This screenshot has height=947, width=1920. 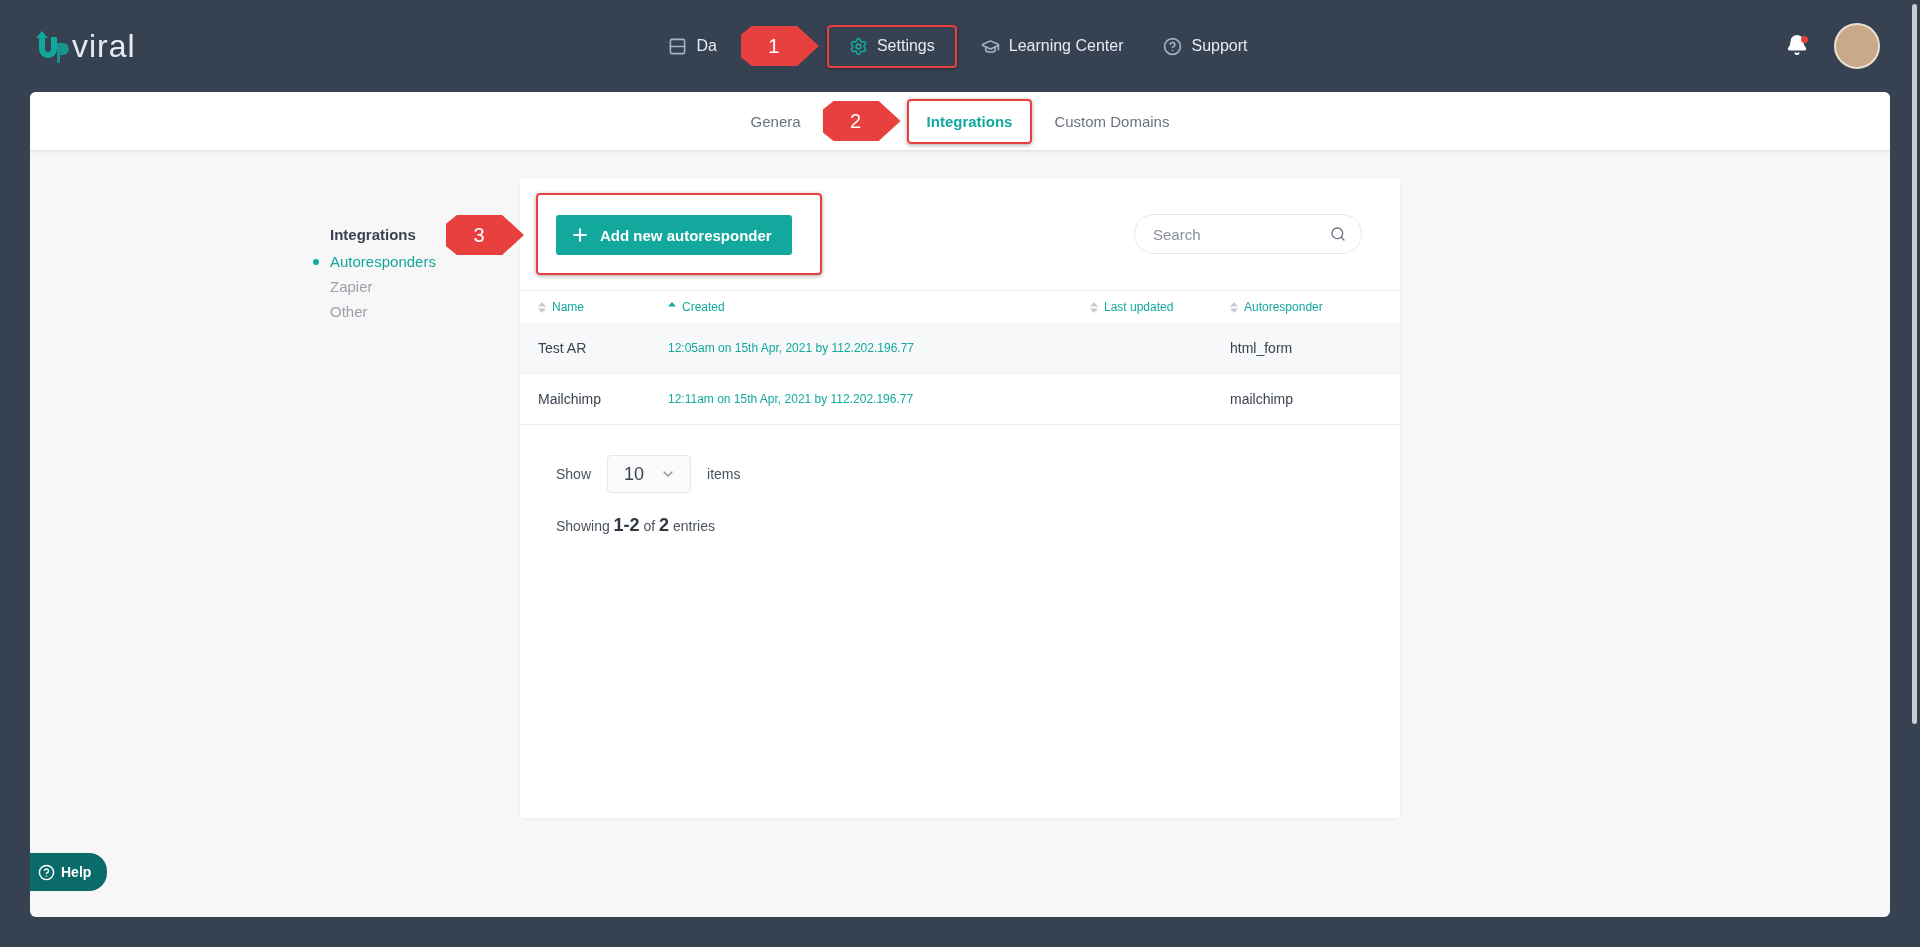 I want to click on add-autoresponder-button: Add new autoresponder, so click(x=674, y=235).